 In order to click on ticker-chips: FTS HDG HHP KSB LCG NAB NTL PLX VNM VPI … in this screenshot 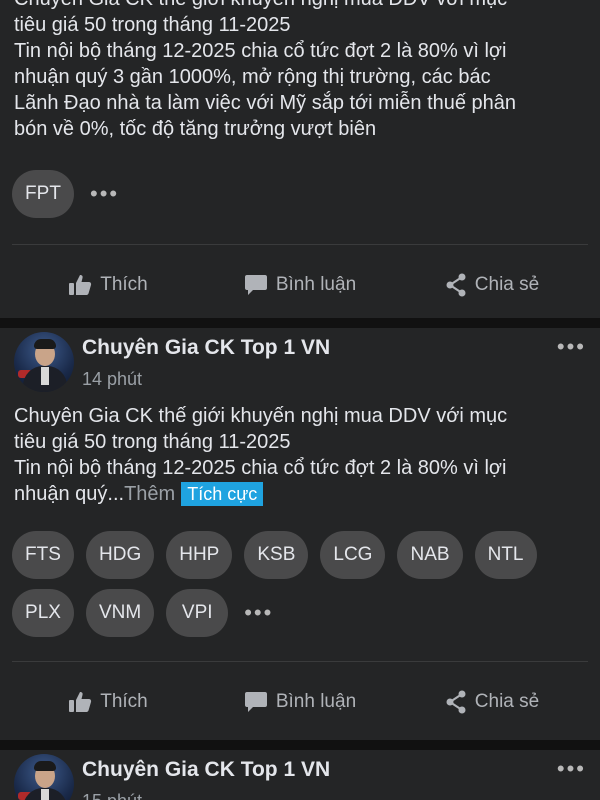, I will do `click(300, 584)`.